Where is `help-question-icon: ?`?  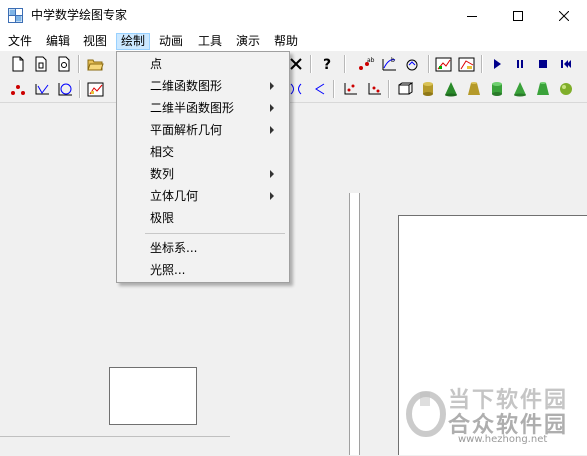
help-question-icon: ? is located at coordinates (327, 64).